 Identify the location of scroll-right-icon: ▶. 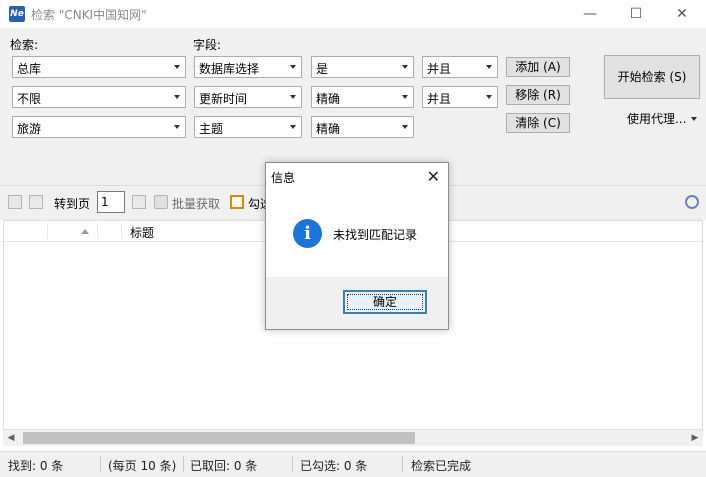
(695, 438).